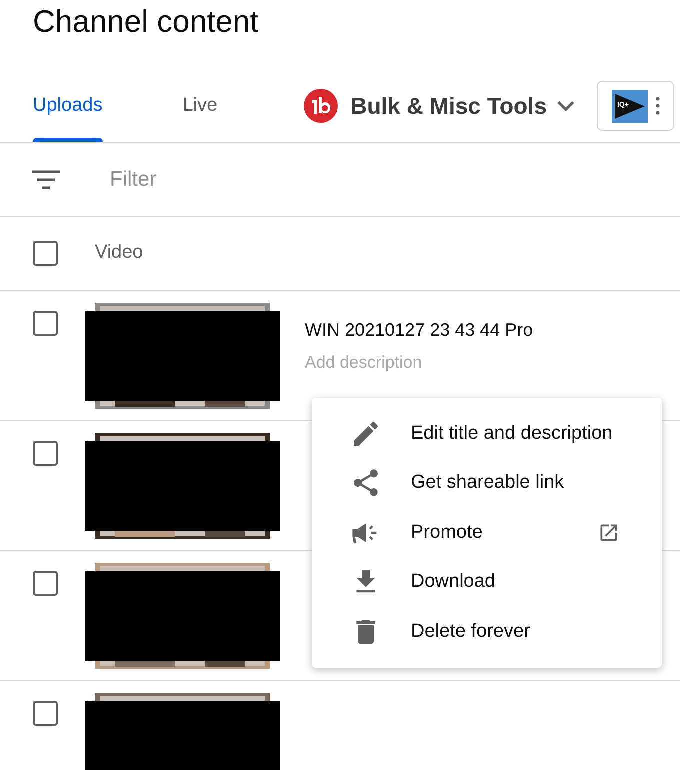  Describe the element at coordinates (200, 106) in the screenshot. I see `tab: Live` at that location.